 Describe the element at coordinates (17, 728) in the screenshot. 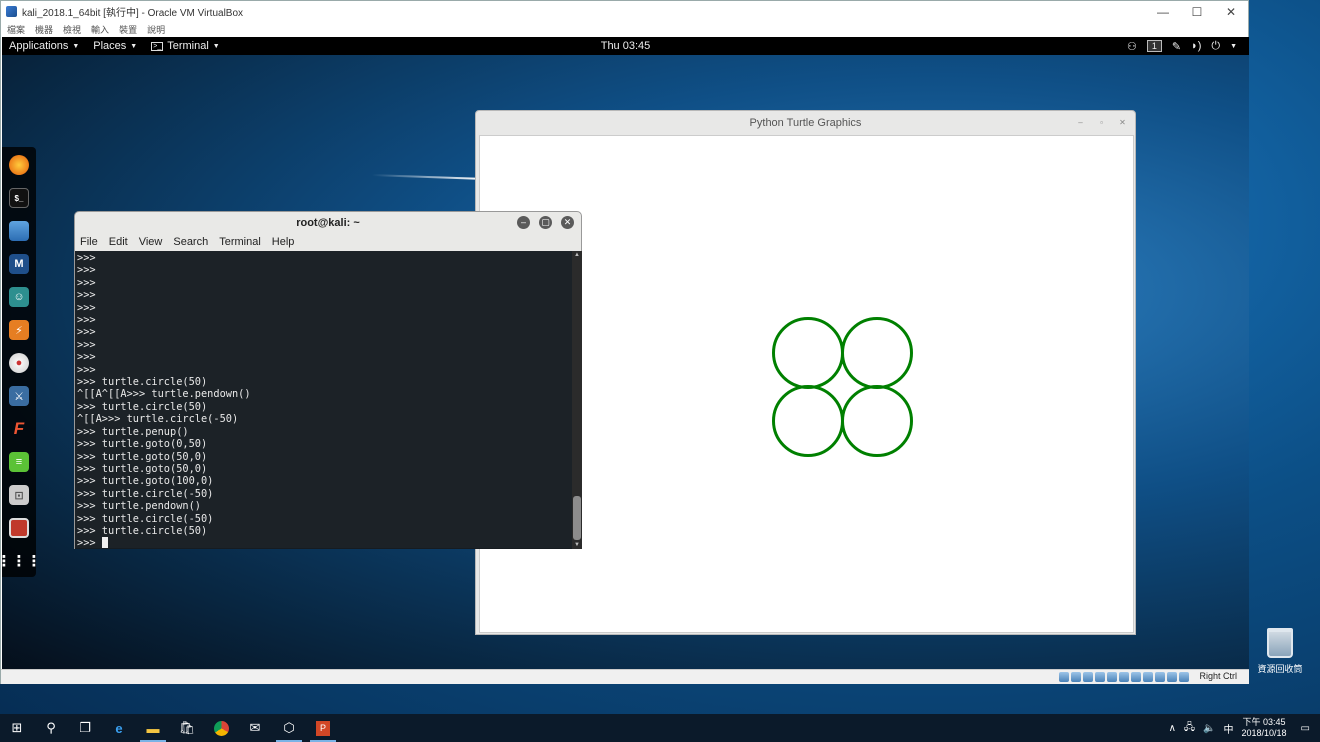

I see `start-icon: ⊞` at that location.